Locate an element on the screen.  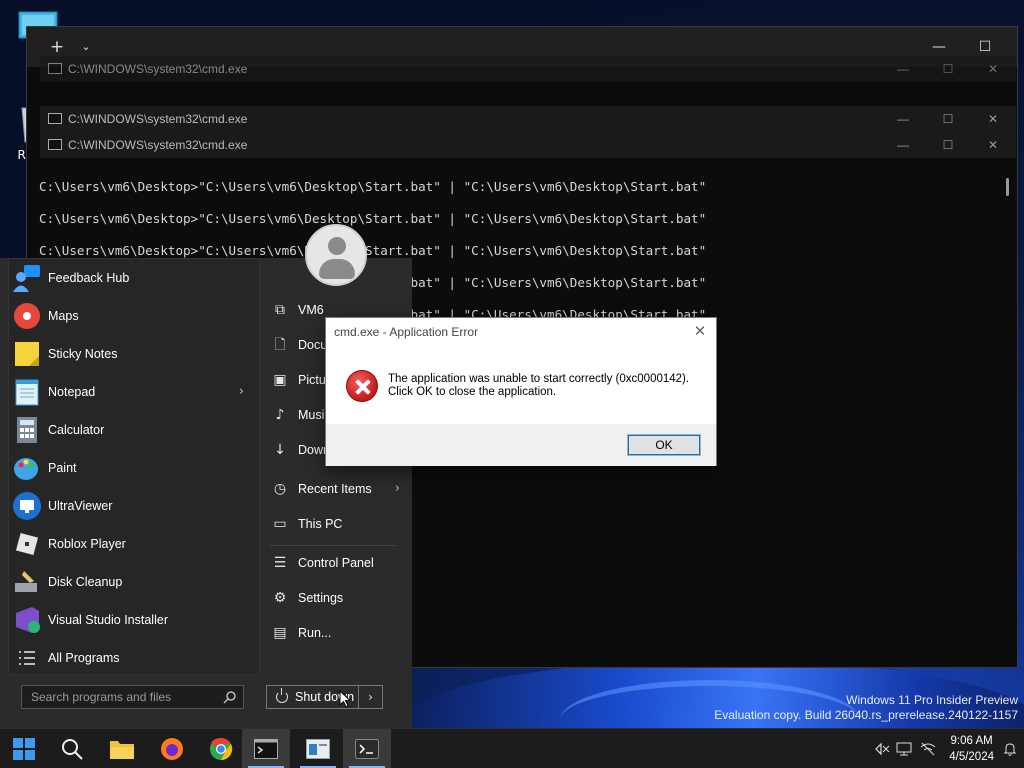
taskbar-terminal is located at coordinates (367, 748).